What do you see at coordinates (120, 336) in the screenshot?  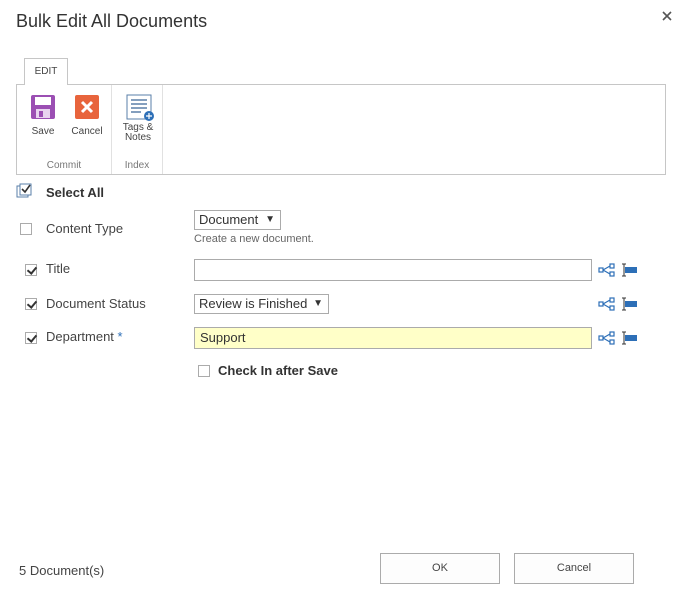 I see `required-indicator: *` at bounding box center [120, 336].